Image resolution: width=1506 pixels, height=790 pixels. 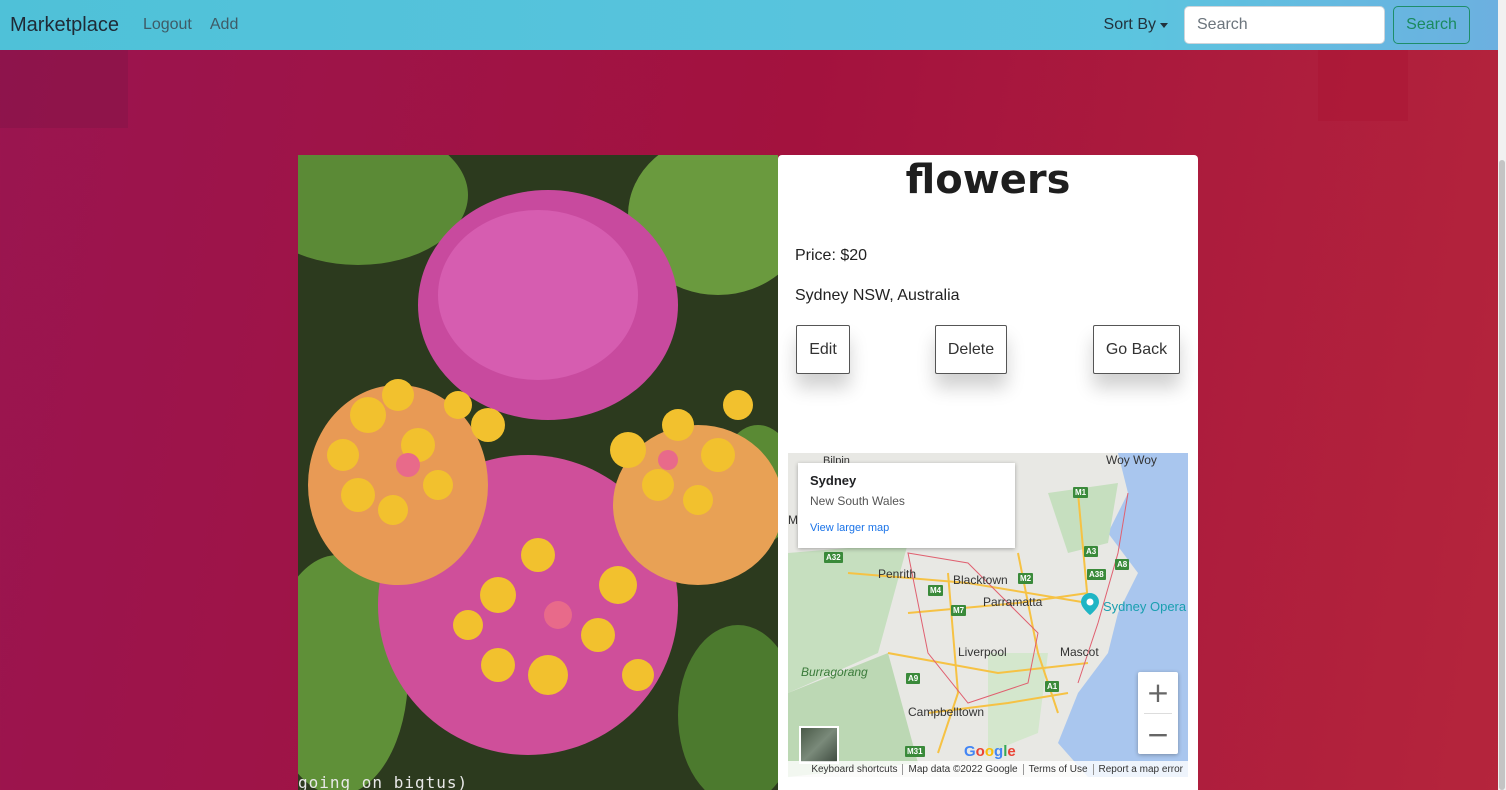 What do you see at coordinates (1145, 606) in the screenshot?
I see `map-label-sydney-opera: Sydney Opera` at bounding box center [1145, 606].